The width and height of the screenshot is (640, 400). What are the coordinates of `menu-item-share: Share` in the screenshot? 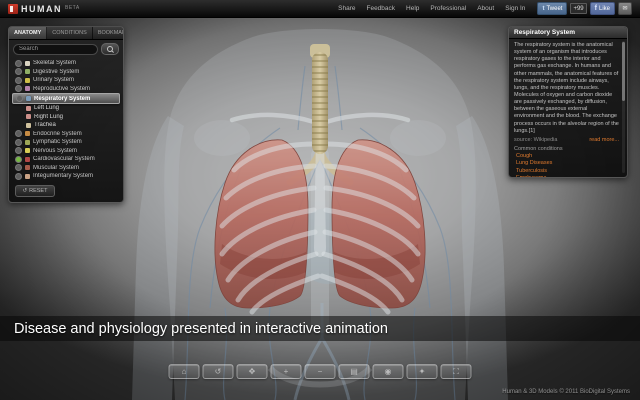 It's located at (346, 8).